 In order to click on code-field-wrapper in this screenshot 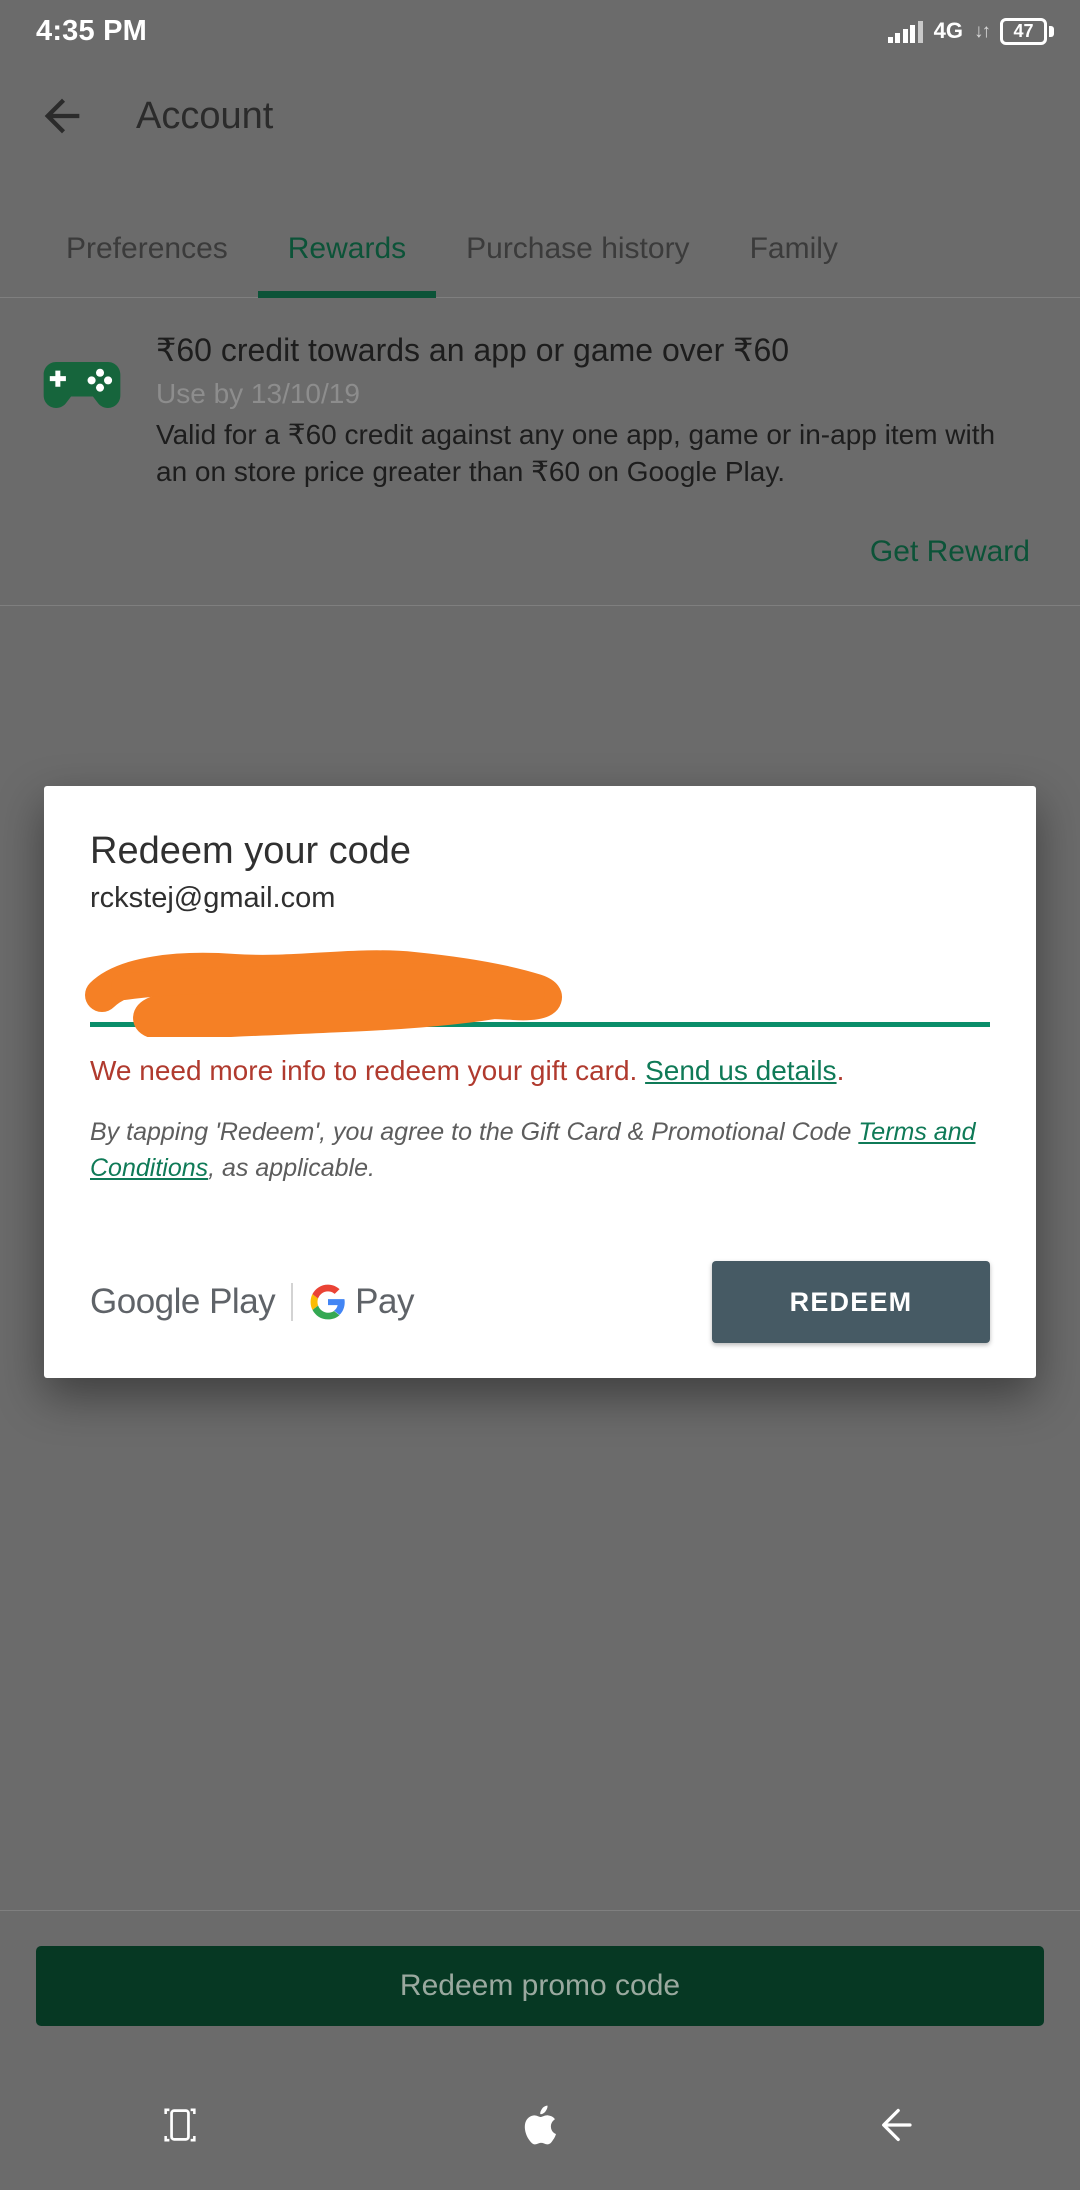, I will do `click(537, 993)`.